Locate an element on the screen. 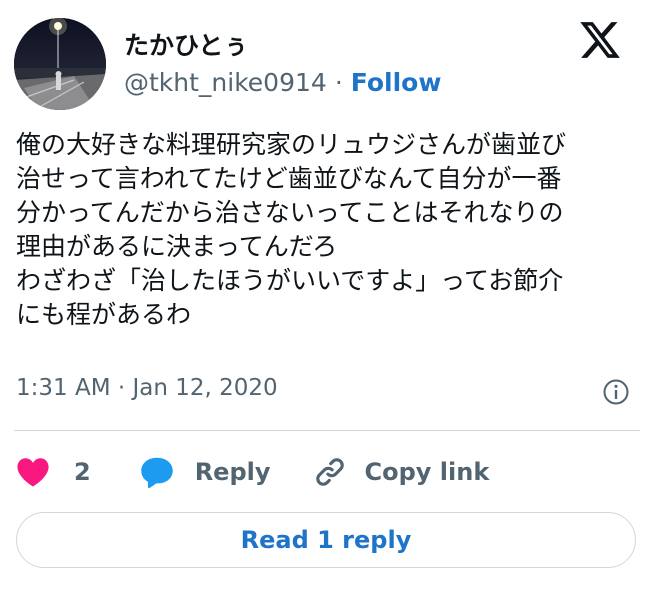 This screenshot has width=654, height=594. copy-link-label: Copy link is located at coordinates (427, 472).